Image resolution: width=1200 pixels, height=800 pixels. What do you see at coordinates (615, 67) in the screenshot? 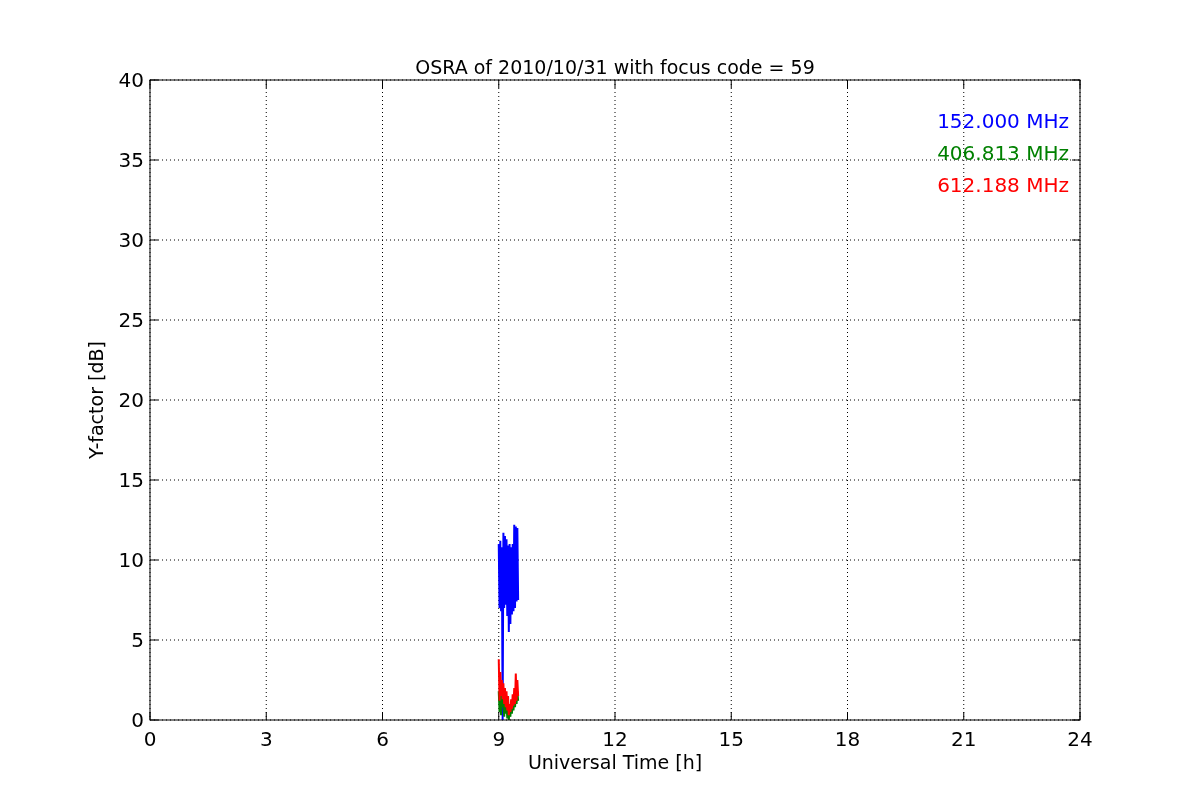
I see `chart-title: OSRA of 2010/10/31 with focus code = 59` at bounding box center [615, 67].